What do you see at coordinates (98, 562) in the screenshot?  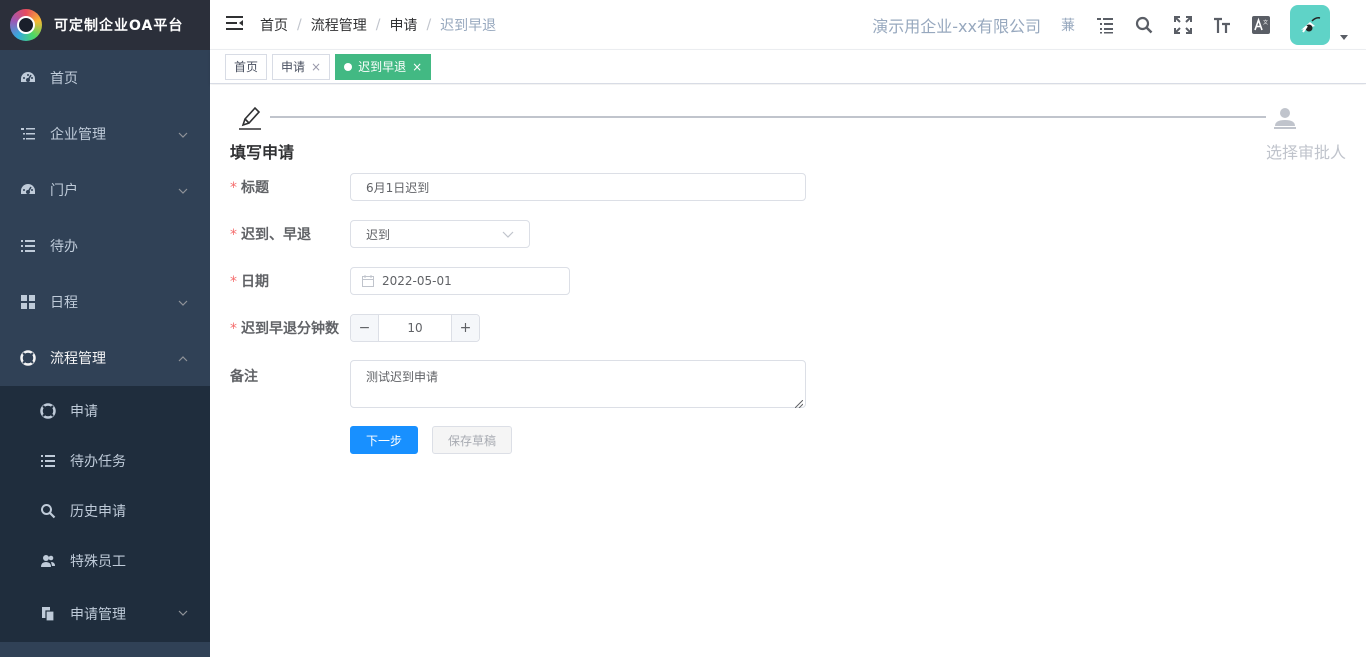 I see `sidebar-subitem-label: 特殊员工` at bounding box center [98, 562].